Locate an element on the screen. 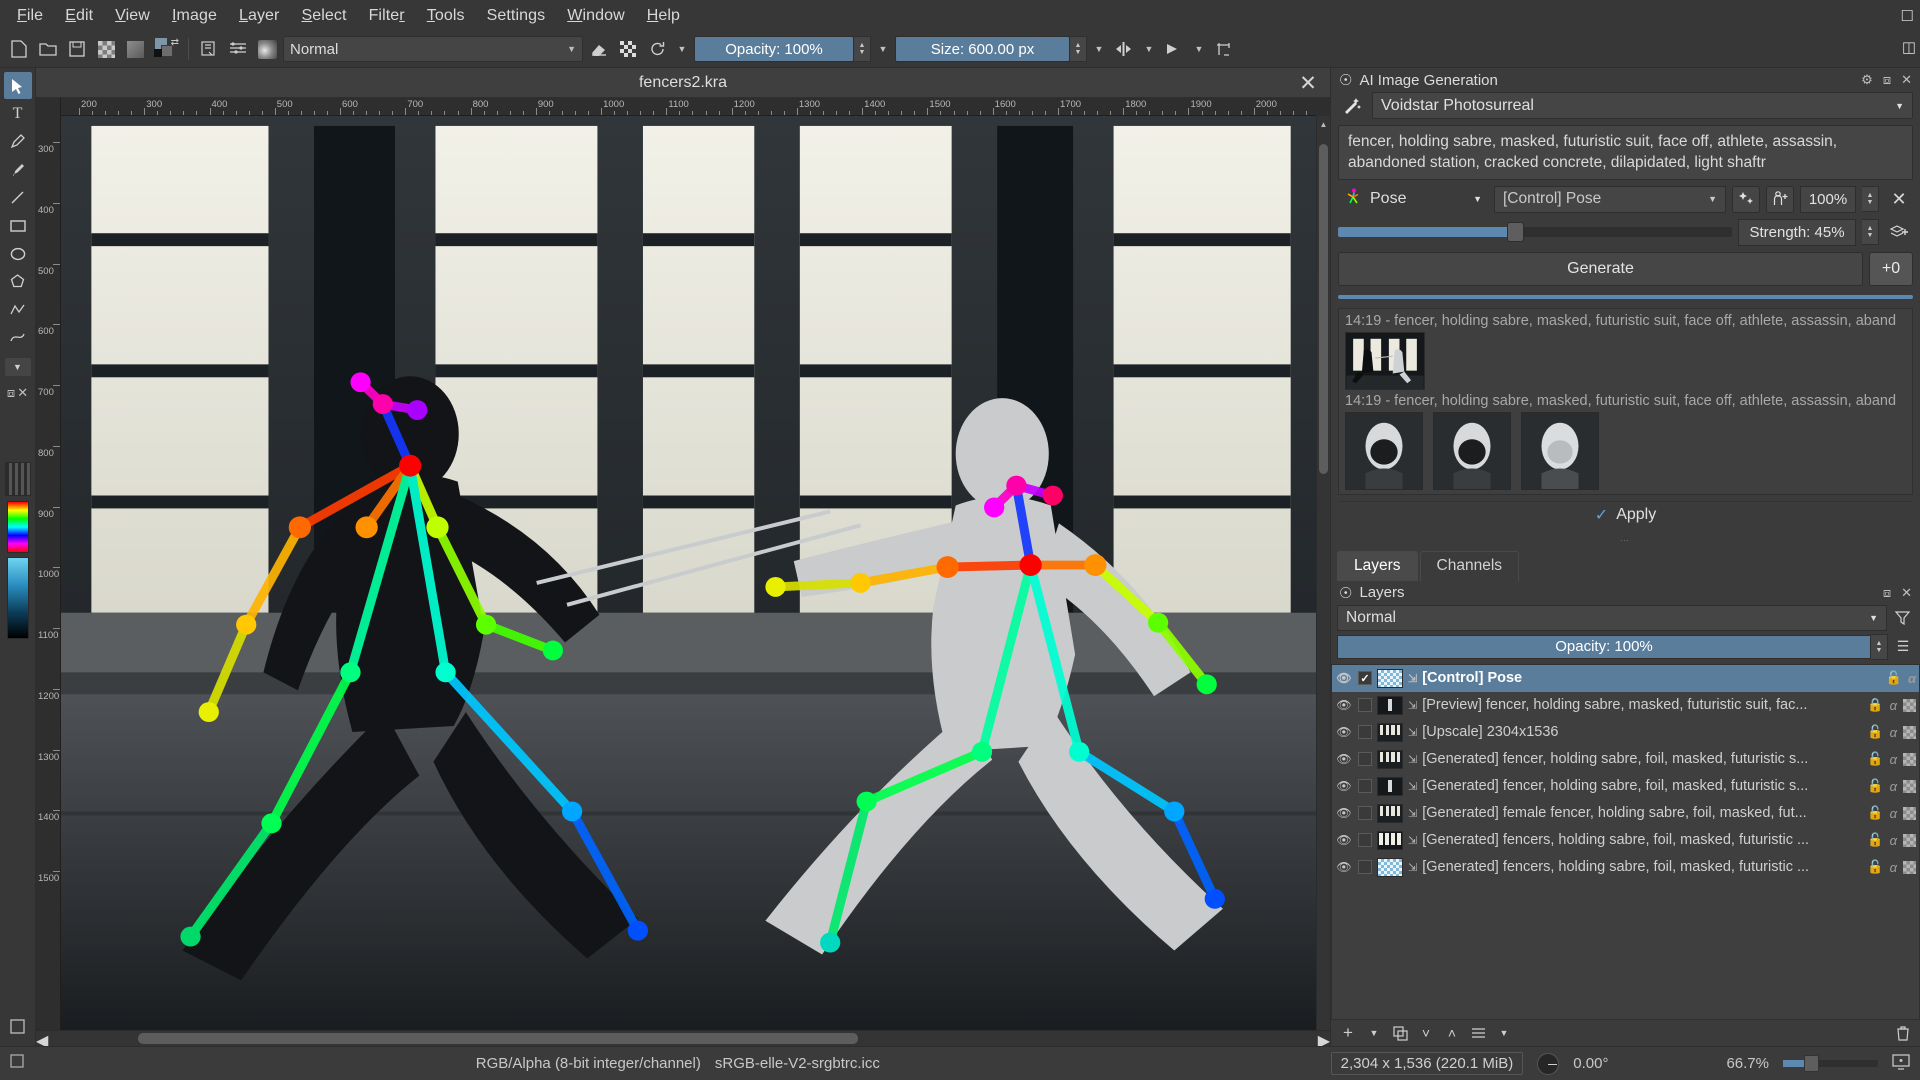  canvas-rotation-dial is located at coordinates (1548, 1063).